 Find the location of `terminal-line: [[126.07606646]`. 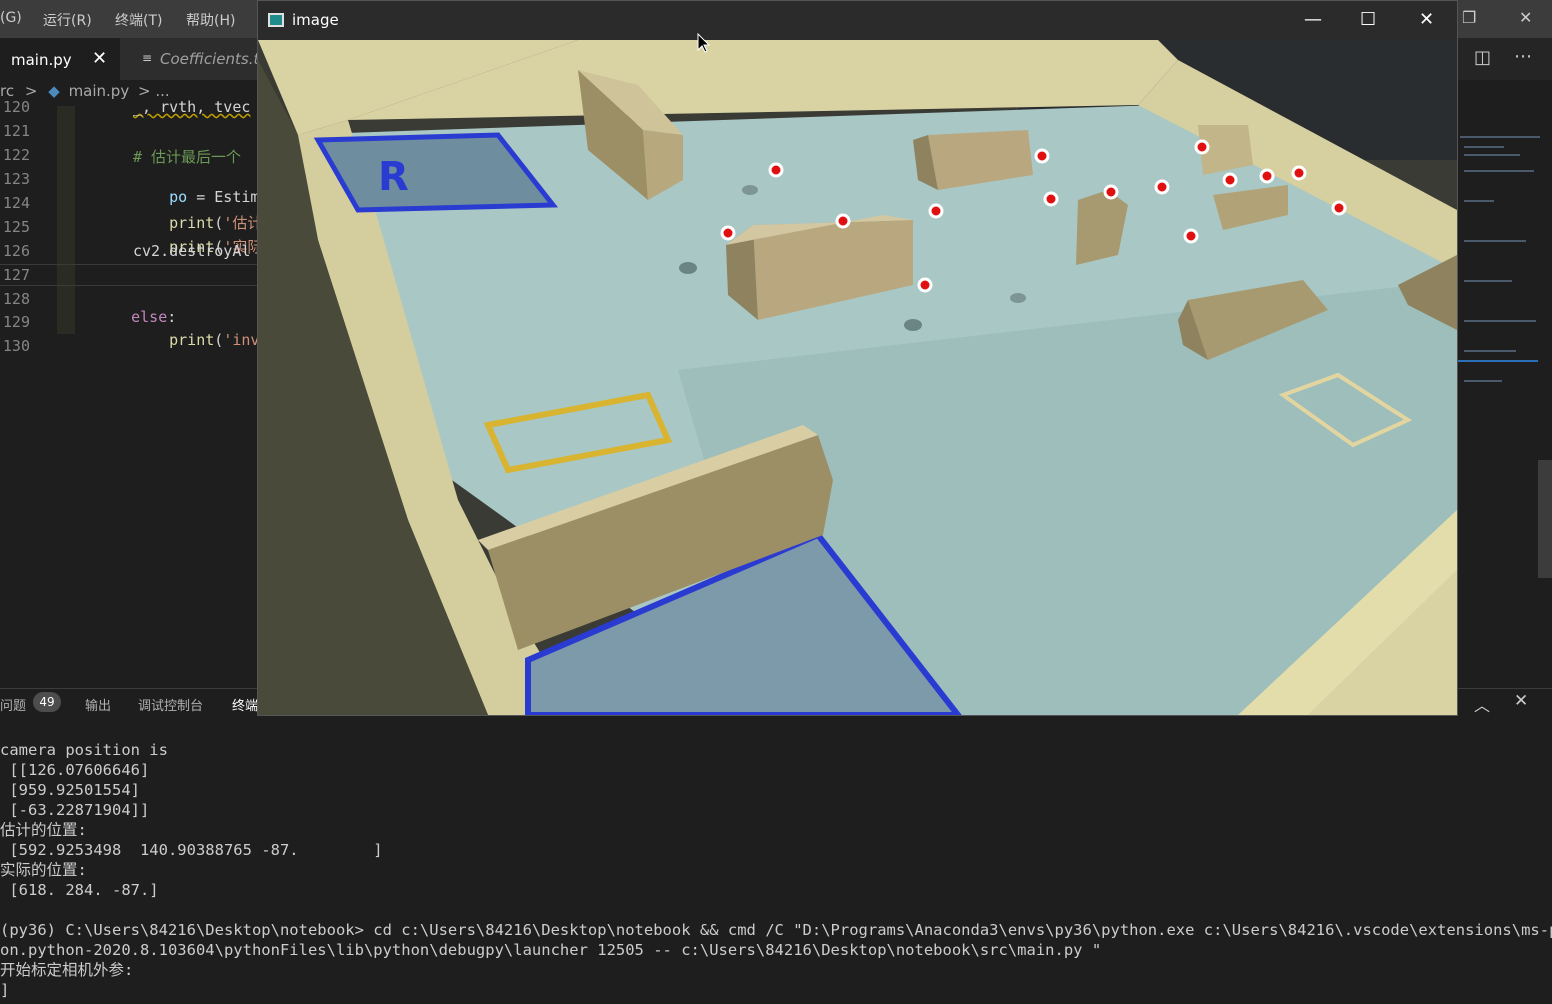

terminal-line: [[126.07606646] is located at coordinates (75, 770).